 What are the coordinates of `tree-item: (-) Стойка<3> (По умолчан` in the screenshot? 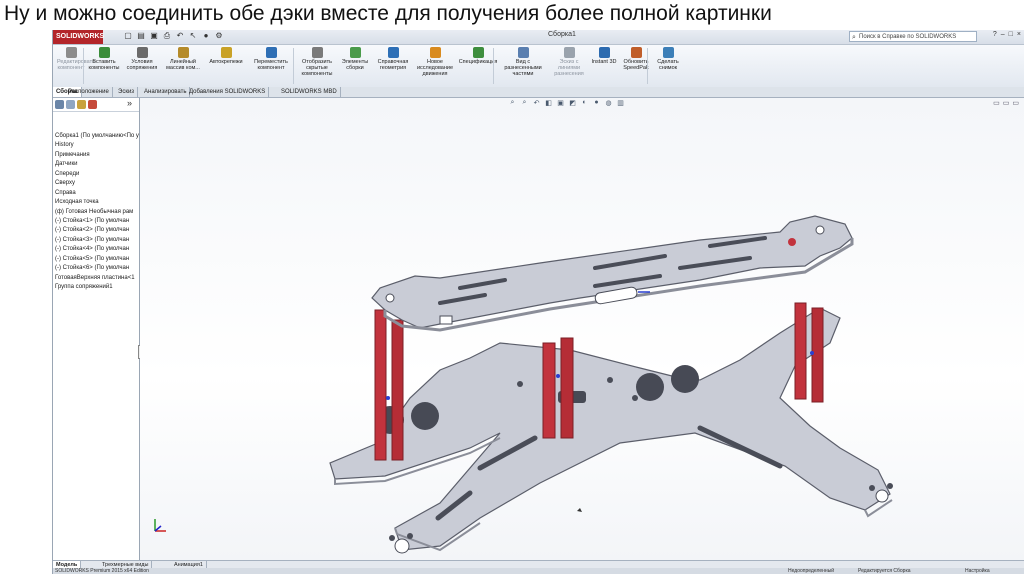 It's located at (96, 240).